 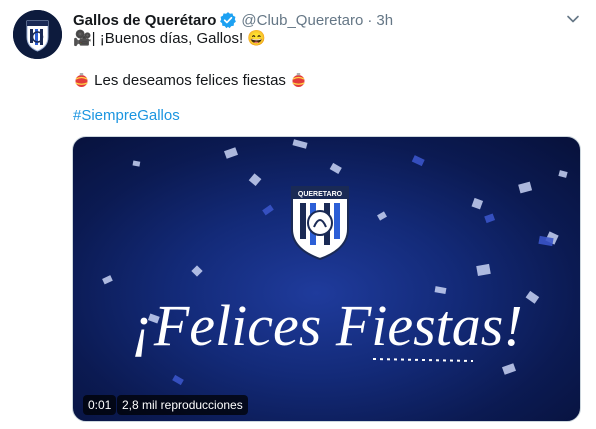 I want to click on user-handle: @Club_Queretaro, so click(x=302, y=20).